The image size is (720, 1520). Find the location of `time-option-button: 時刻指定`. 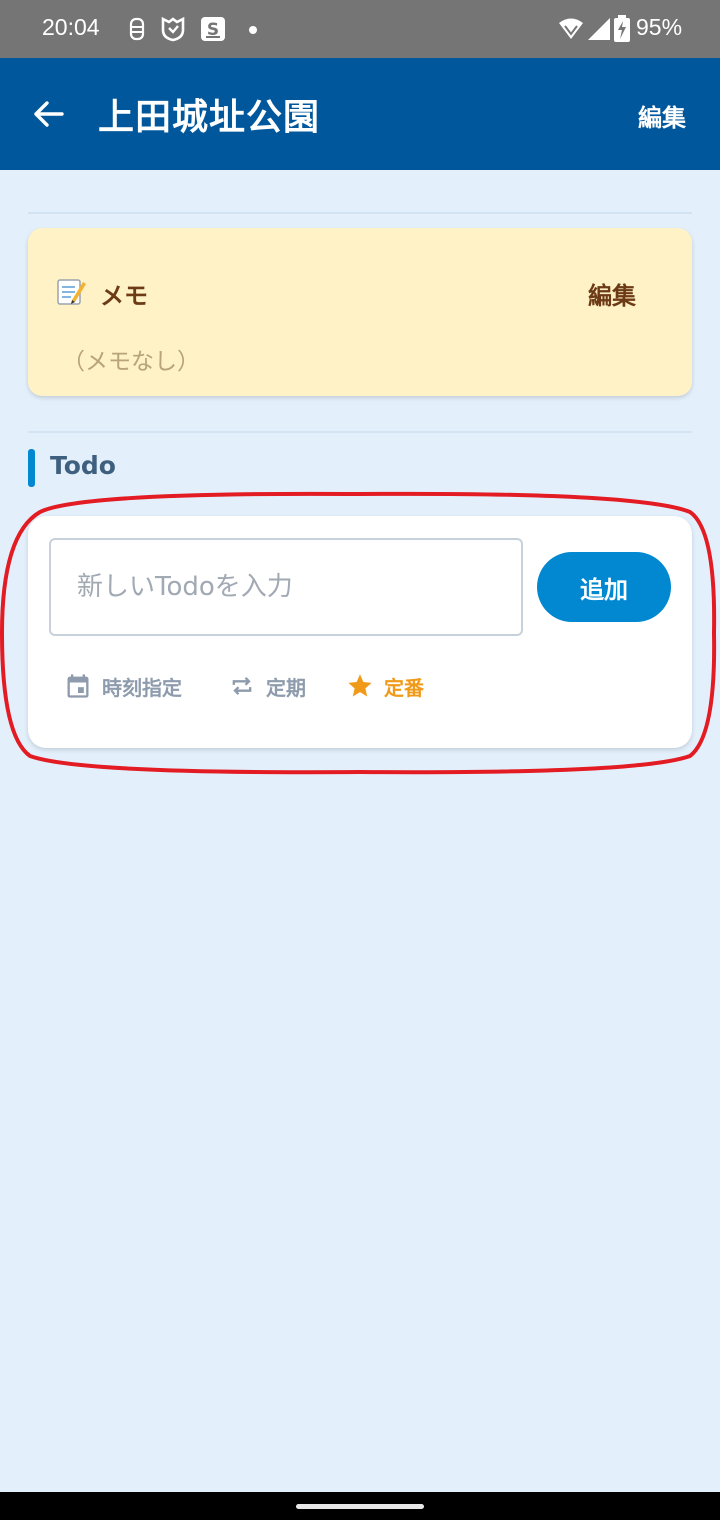

time-option-button: 時刻指定 is located at coordinates (123, 686).